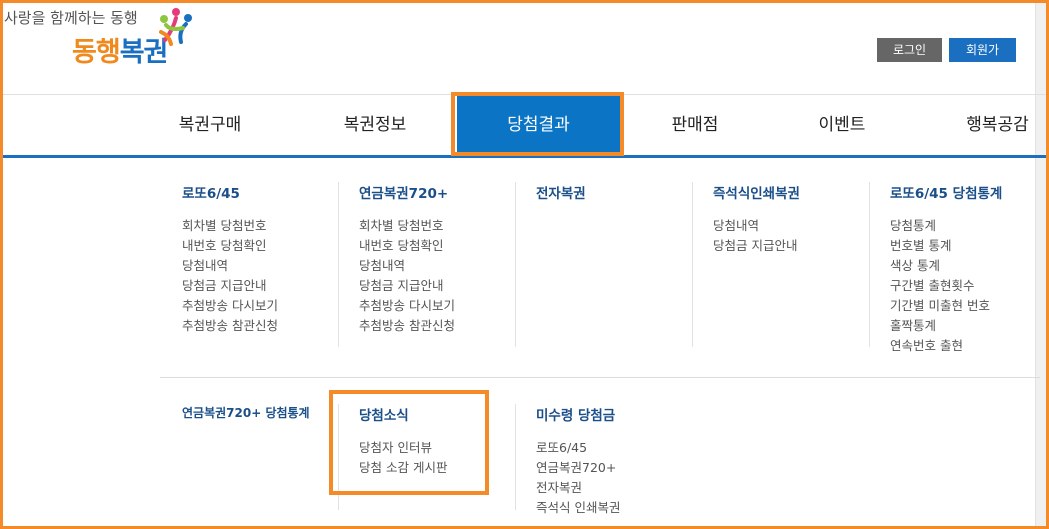  I want to click on nav-item-info: 복권정보, so click(375, 125).